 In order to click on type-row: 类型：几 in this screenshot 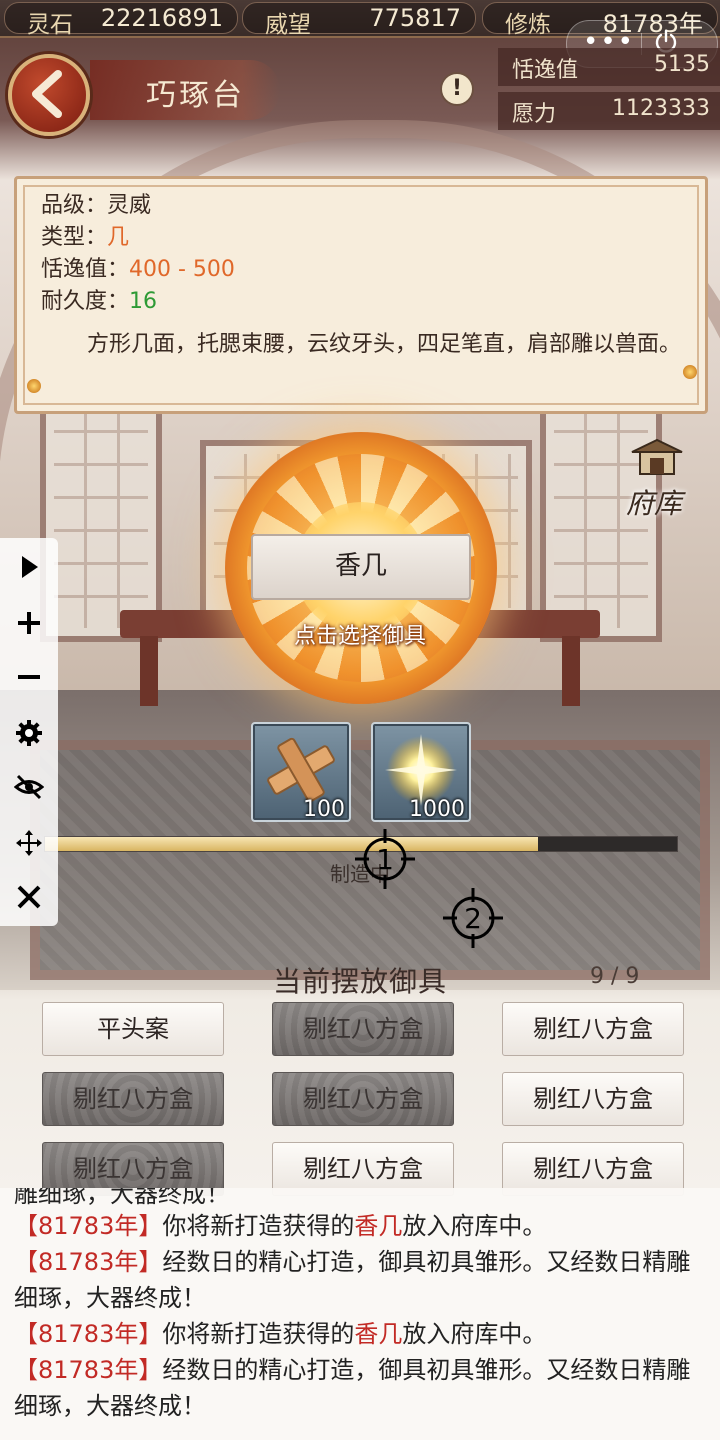, I will do `click(85, 235)`.